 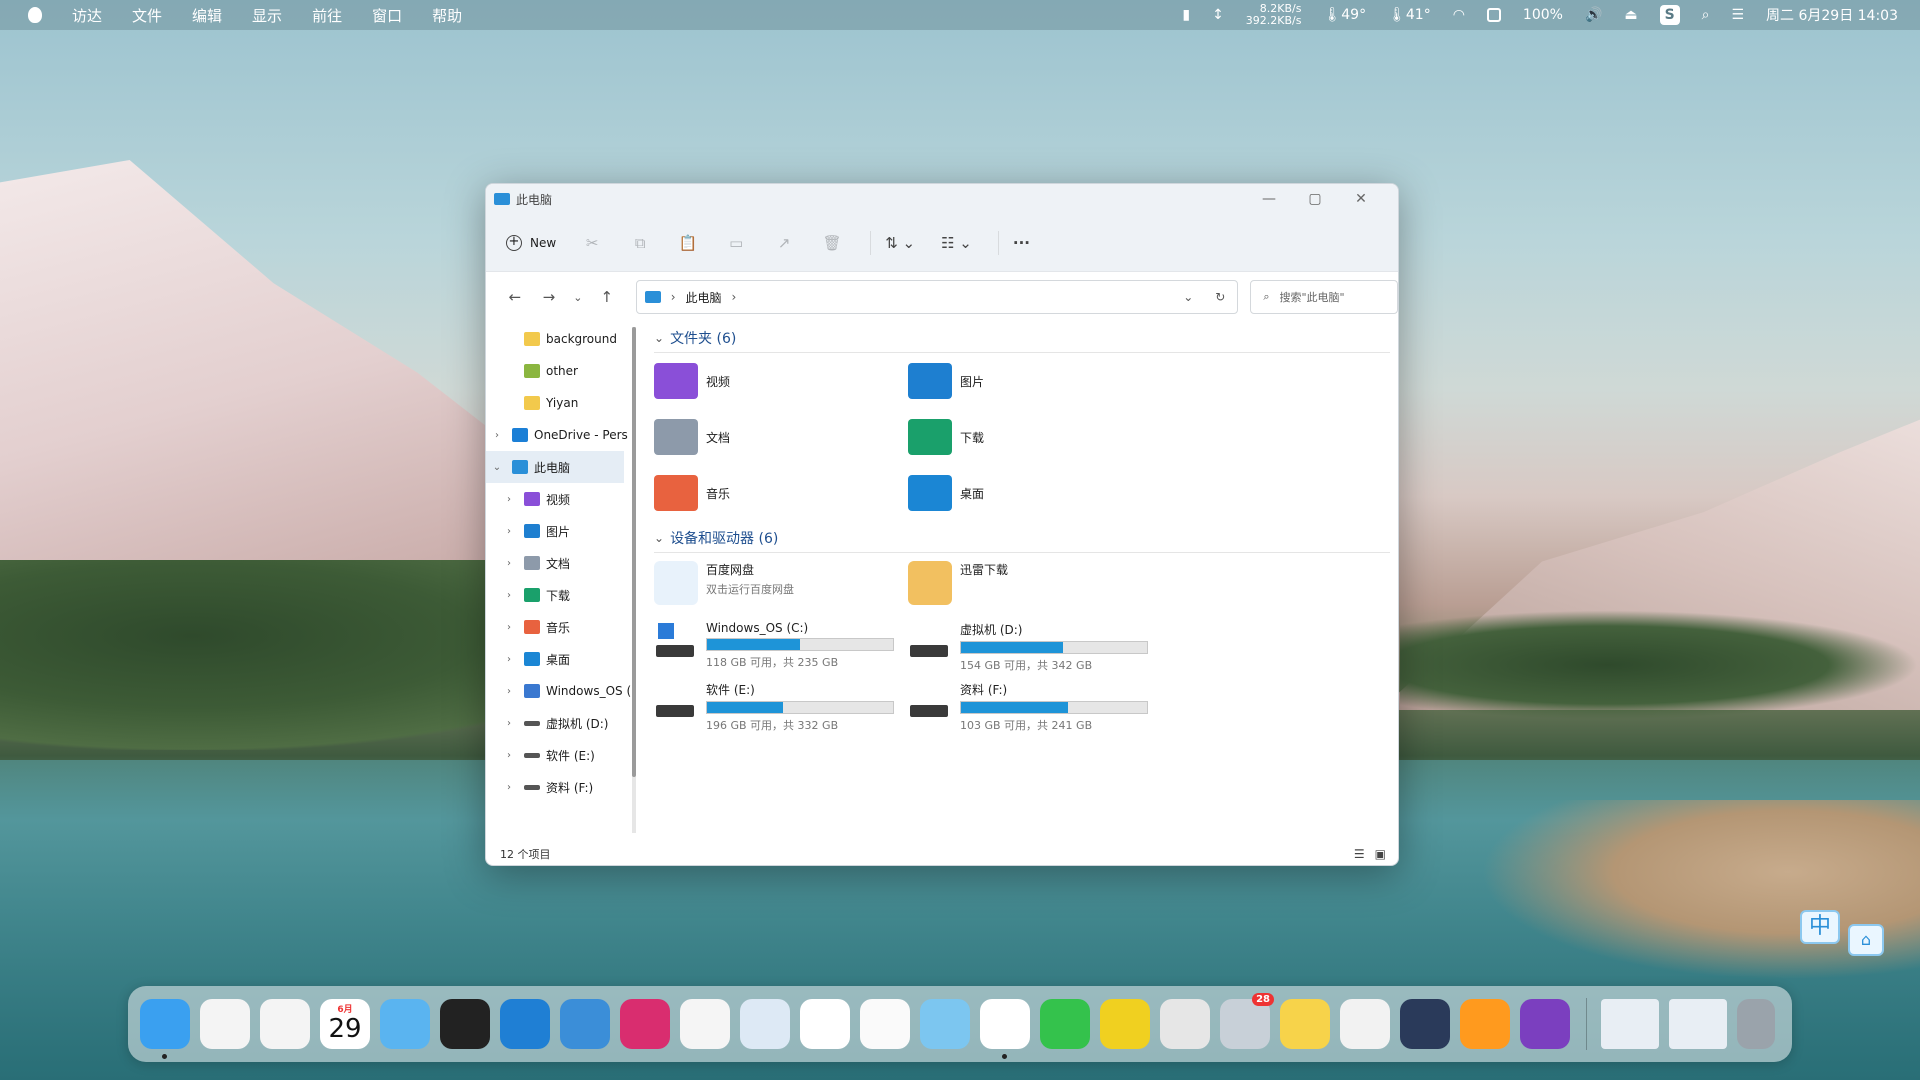 What do you see at coordinates (561, 339) in the screenshot?
I see `sidebar-item: background` at bounding box center [561, 339].